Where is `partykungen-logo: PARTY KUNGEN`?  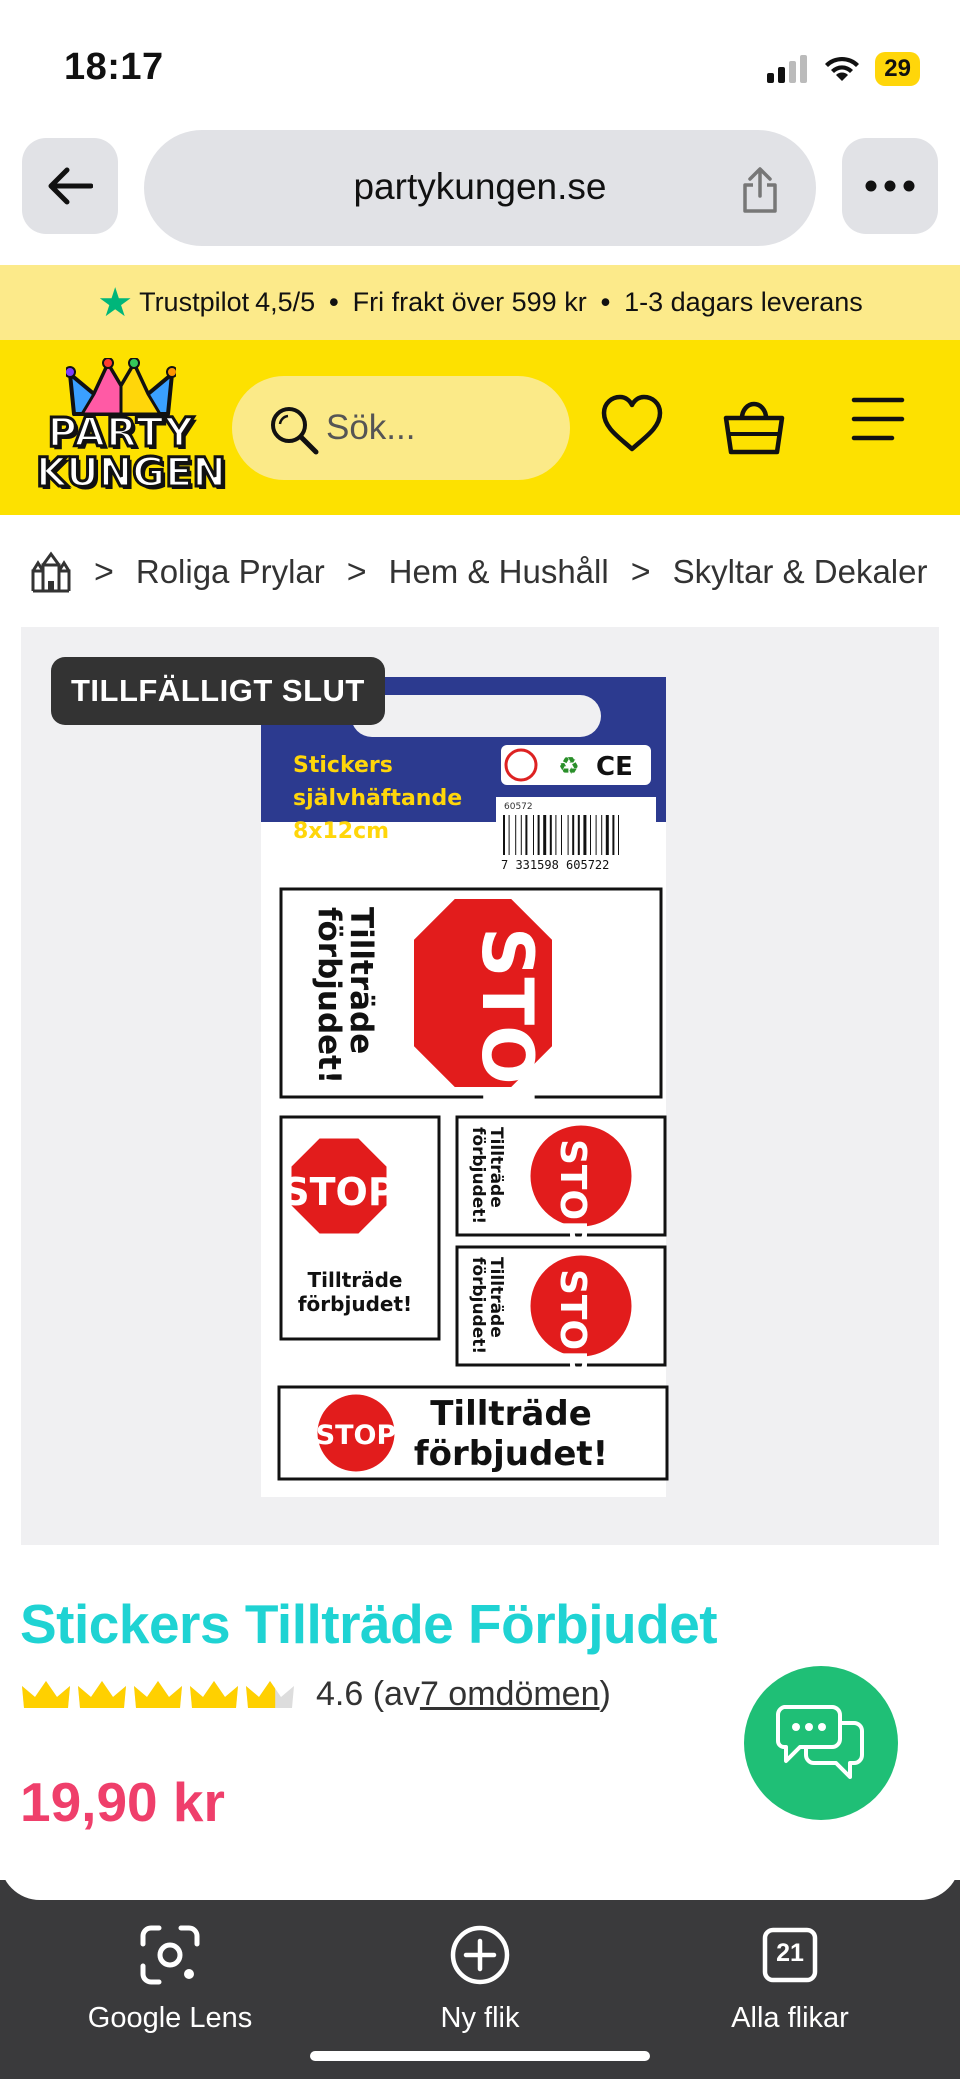
partykungen-logo: PARTY KUNGEN is located at coordinates (131, 428).